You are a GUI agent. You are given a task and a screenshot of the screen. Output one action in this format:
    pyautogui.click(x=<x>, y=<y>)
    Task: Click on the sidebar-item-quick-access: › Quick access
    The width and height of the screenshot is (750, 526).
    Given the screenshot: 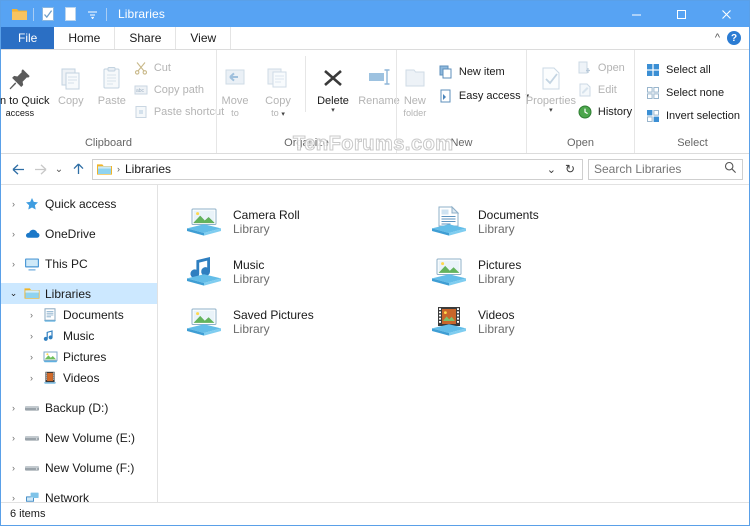 What is the action you would take?
    pyautogui.click(x=79, y=203)
    